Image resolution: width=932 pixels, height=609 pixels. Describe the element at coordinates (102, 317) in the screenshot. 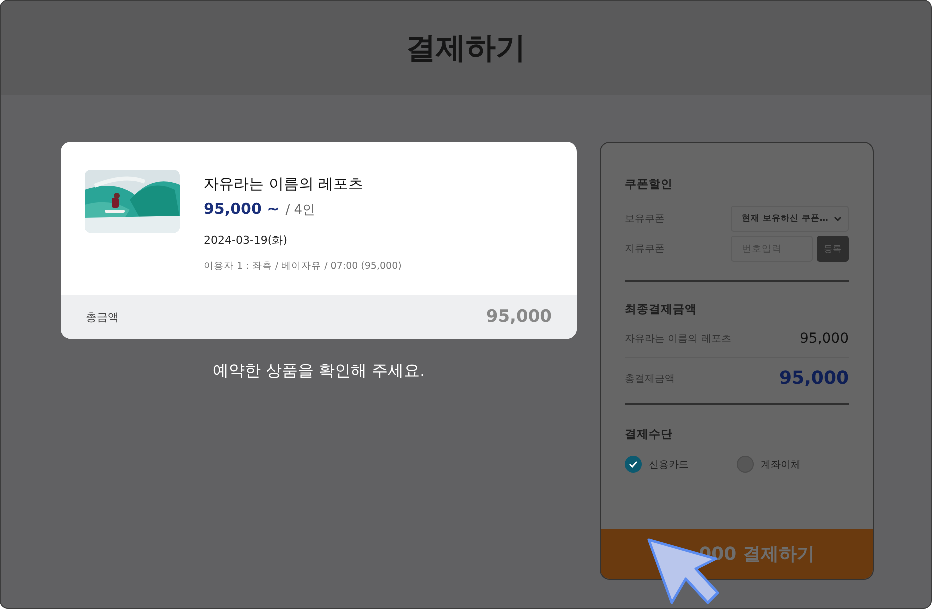

I see `total-label: 총금액` at that location.